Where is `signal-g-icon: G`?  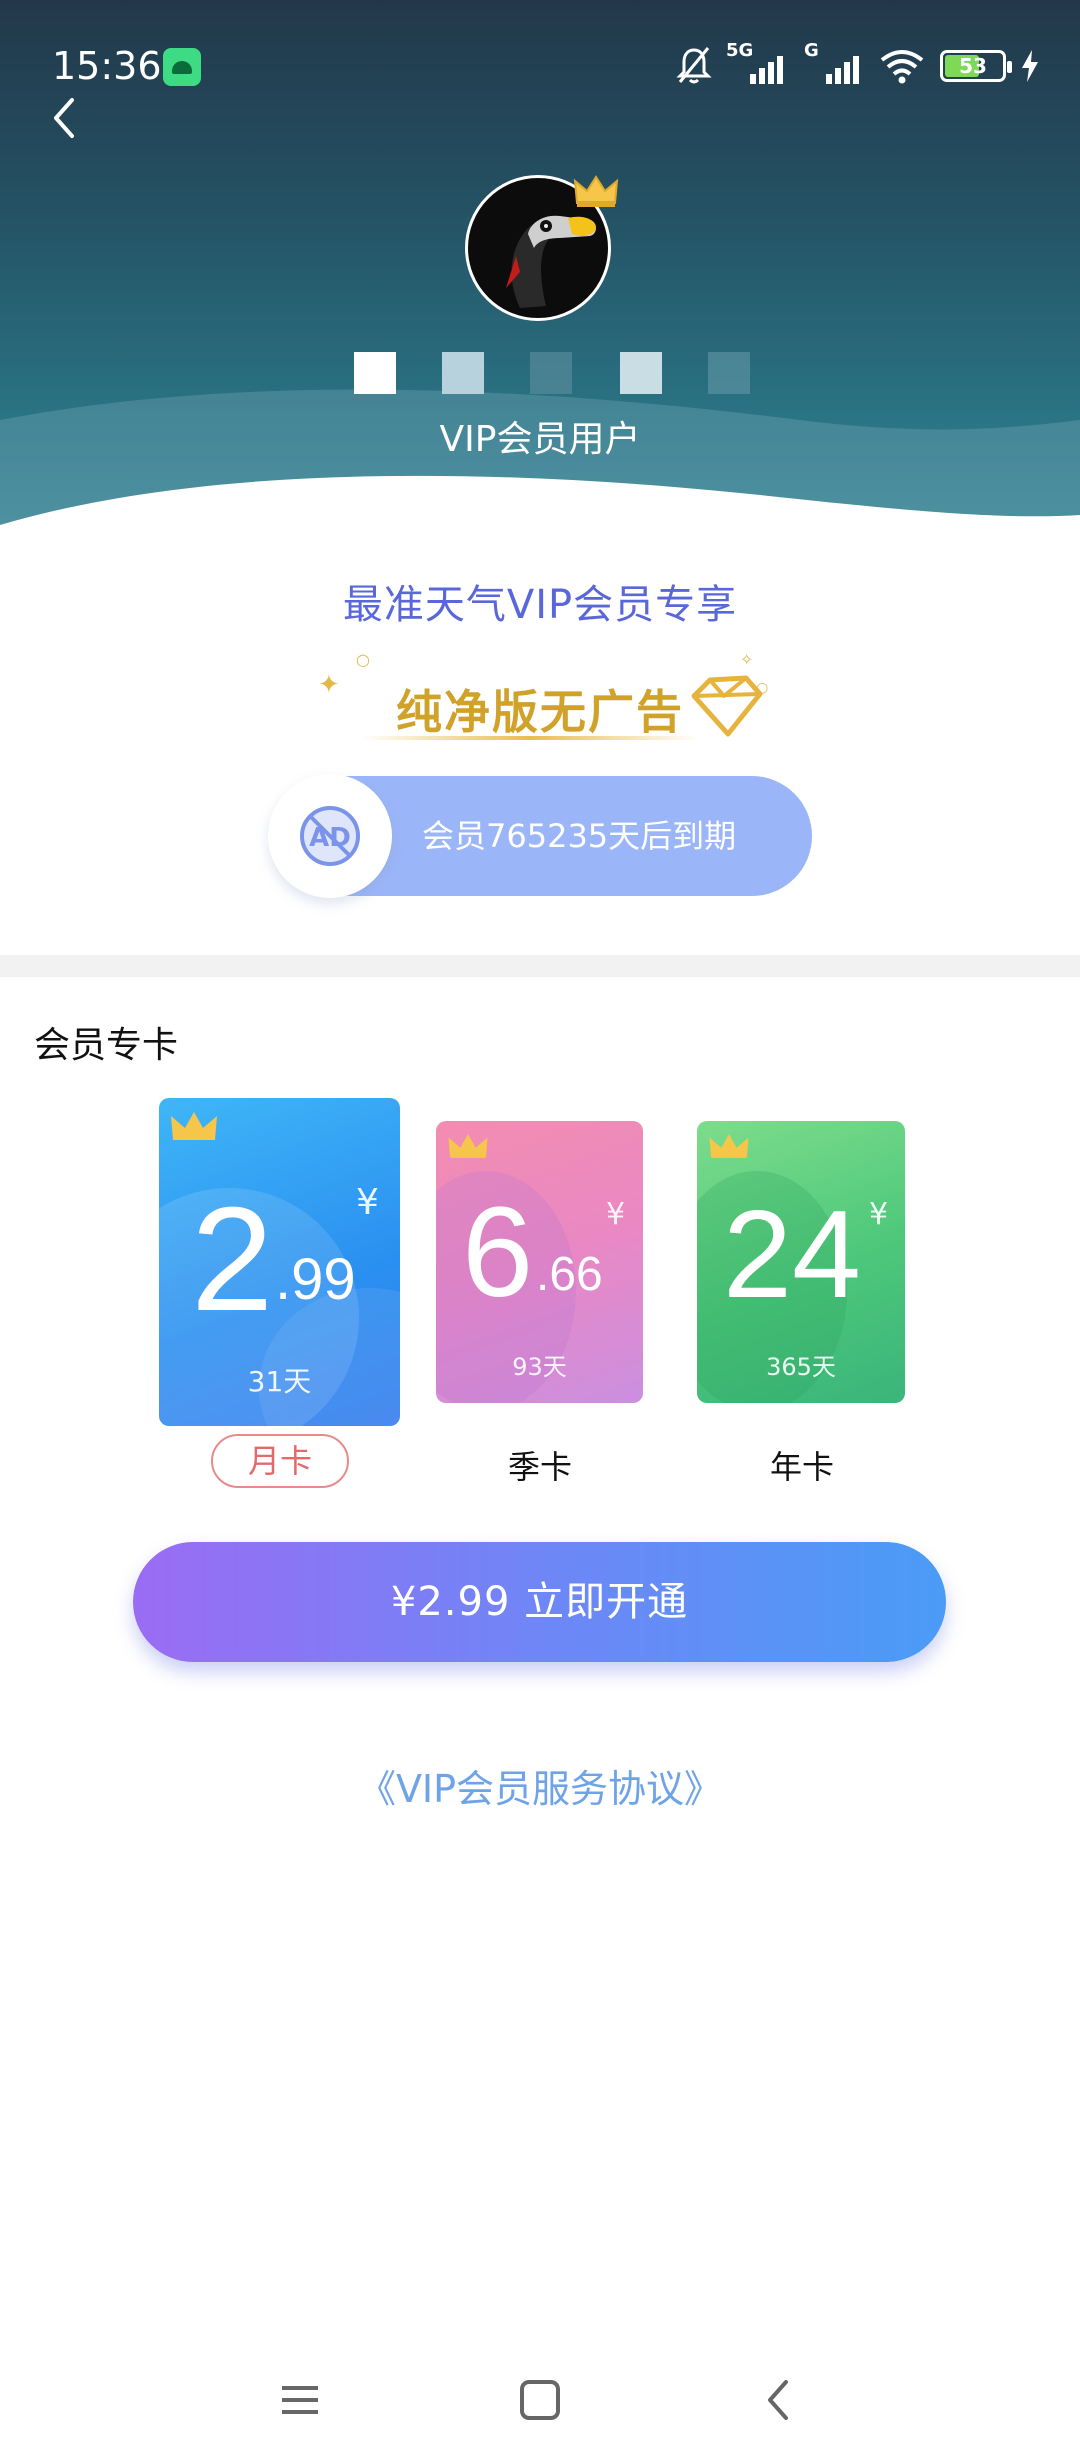 signal-g-icon: G is located at coordinates (833, 63).